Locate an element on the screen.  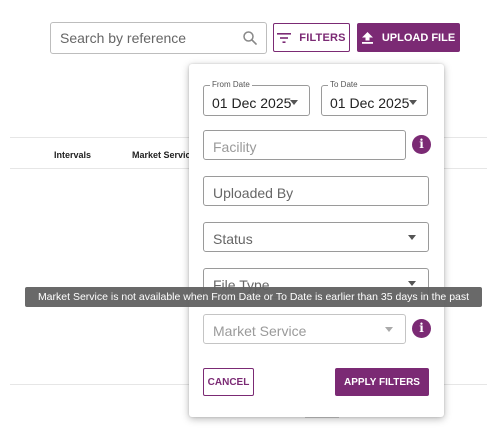
market-service-info-icon: i is located at coordinates (421, 328).